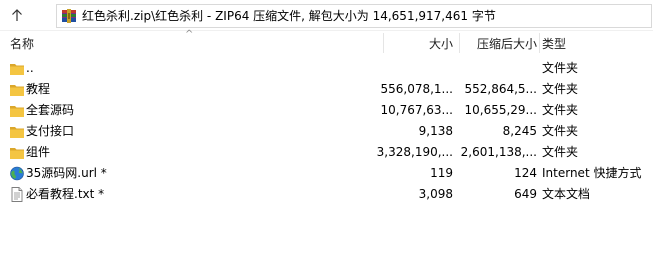 Image resolution: width=653 pixels, height=257 pixels. Describe the element at coordinates (326, 68) in the screenshot. I see `list-item: .. 文件夹` at that location.